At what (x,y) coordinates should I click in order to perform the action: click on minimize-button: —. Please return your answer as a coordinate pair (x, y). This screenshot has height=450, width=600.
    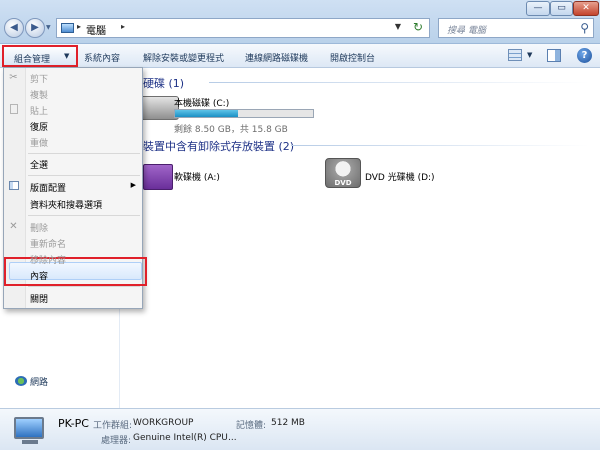
    Looking at the image, I should click on (538, 8).